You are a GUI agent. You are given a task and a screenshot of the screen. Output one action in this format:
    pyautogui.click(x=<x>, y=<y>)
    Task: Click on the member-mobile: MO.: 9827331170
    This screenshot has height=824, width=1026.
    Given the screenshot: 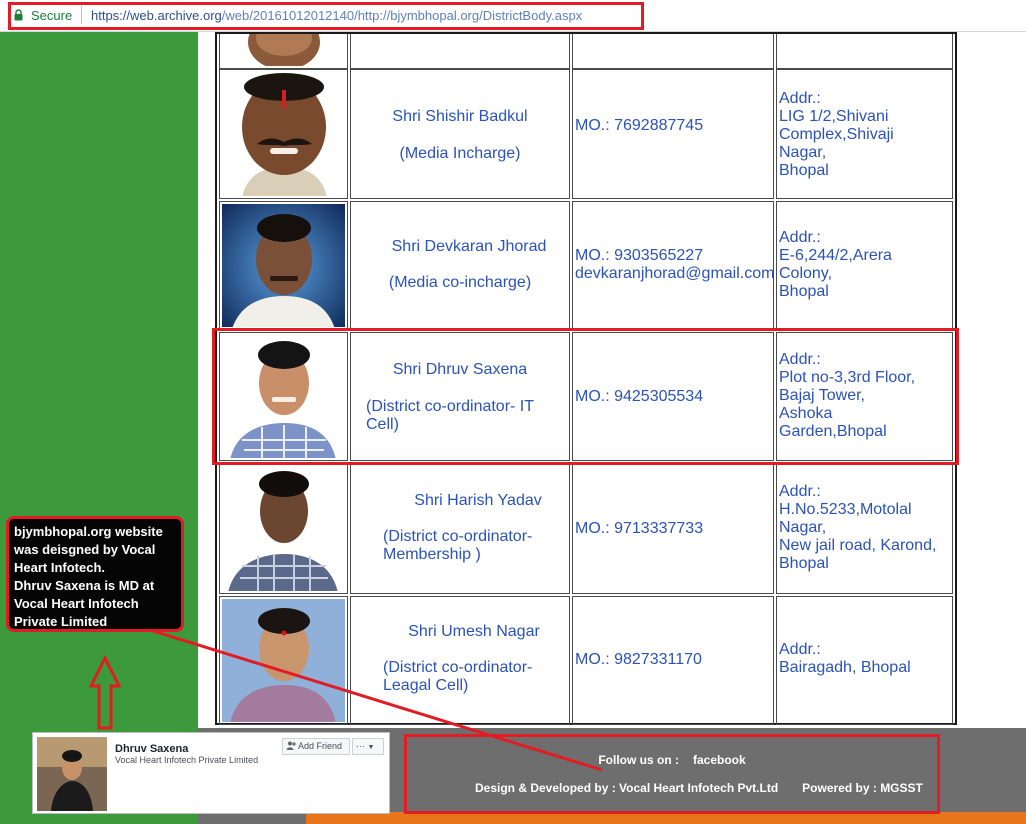 What is the action you would take?
    pyautogui.click(x=638, y=659)
    